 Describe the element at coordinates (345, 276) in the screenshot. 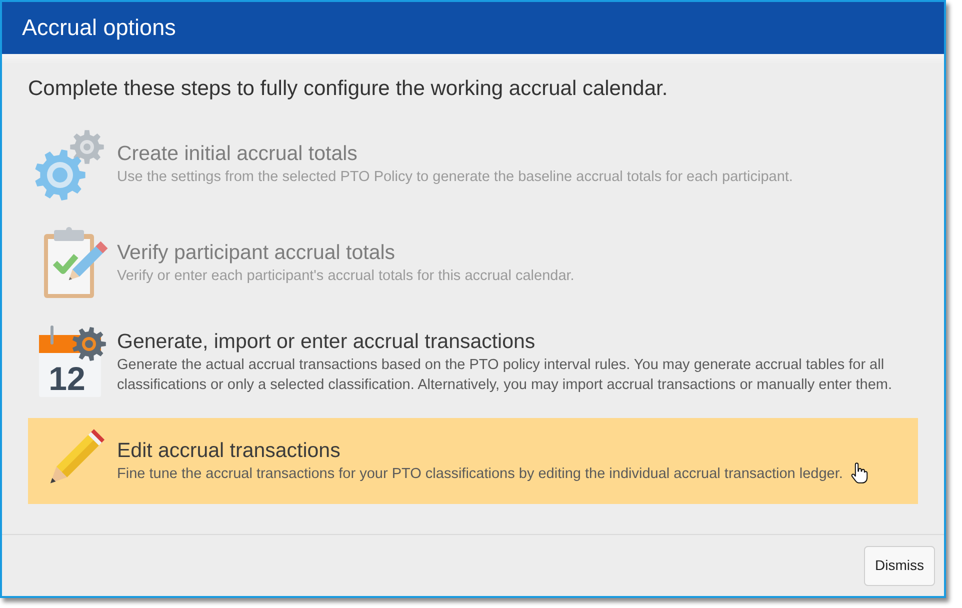

I see `step-description: Verify or enter each participant's accrual totals for this accrual calendar.` at that location.